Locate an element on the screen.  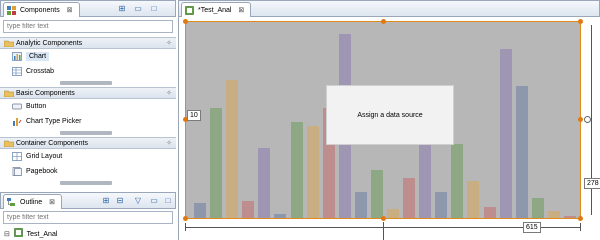
resize-handle-bottom-right is located at coordinates (580, 218).